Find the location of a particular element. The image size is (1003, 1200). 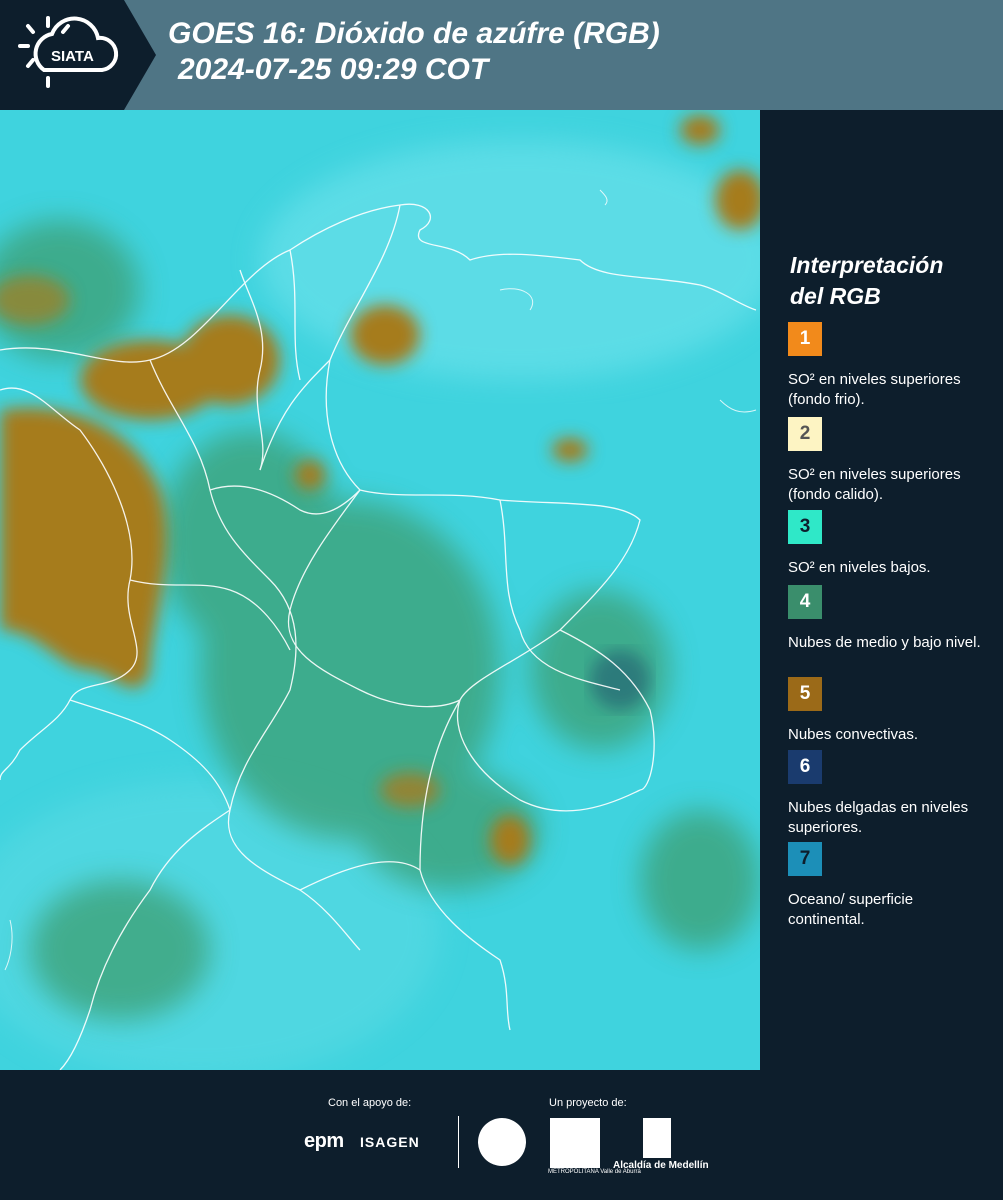

title-line-2: 2024-07-25 09:29 COT is located at coordinates (333, 69).